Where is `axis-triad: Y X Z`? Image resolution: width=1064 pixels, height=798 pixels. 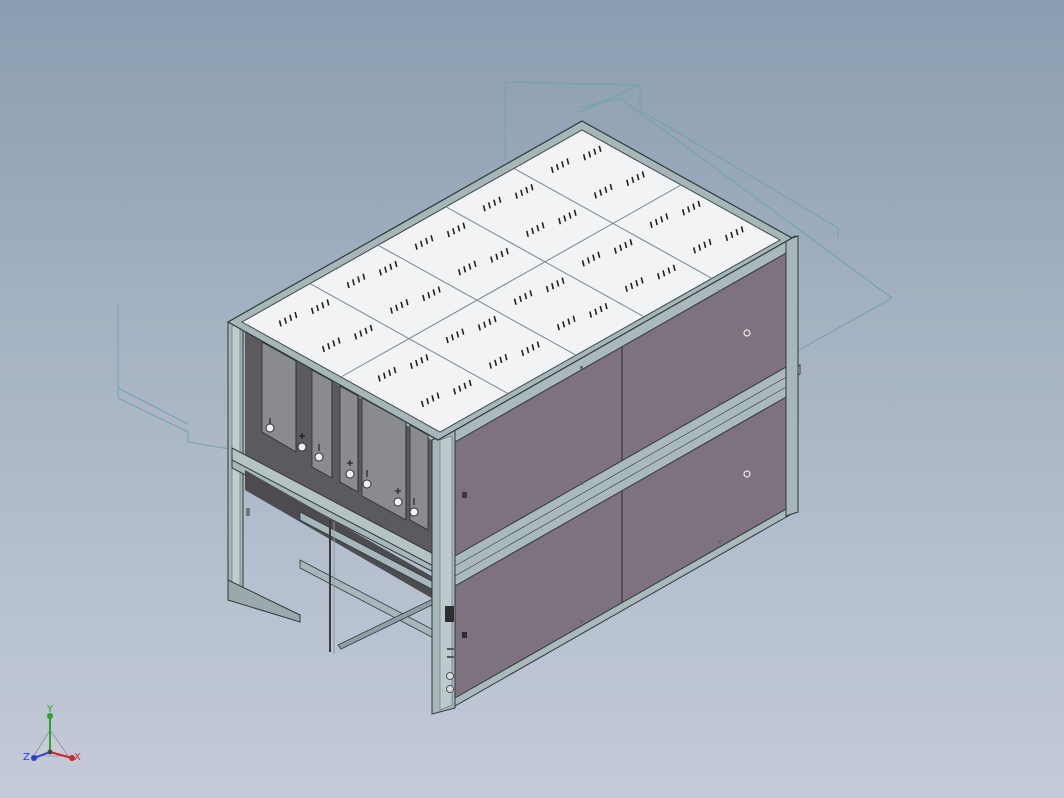
axis-triad: Y X Z is located at coordinates (56, 740).